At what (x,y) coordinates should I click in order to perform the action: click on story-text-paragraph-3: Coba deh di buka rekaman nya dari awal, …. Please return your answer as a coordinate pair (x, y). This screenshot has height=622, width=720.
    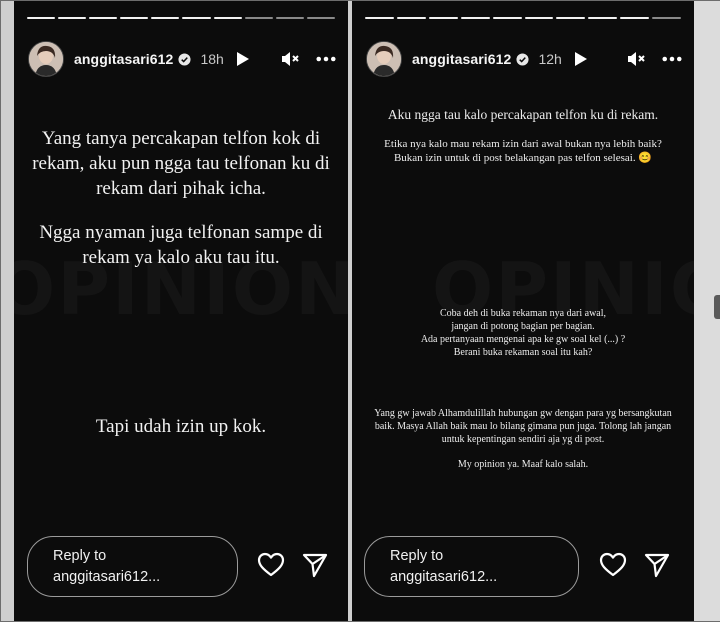
    Looking at the image, I should click on (523, 333).